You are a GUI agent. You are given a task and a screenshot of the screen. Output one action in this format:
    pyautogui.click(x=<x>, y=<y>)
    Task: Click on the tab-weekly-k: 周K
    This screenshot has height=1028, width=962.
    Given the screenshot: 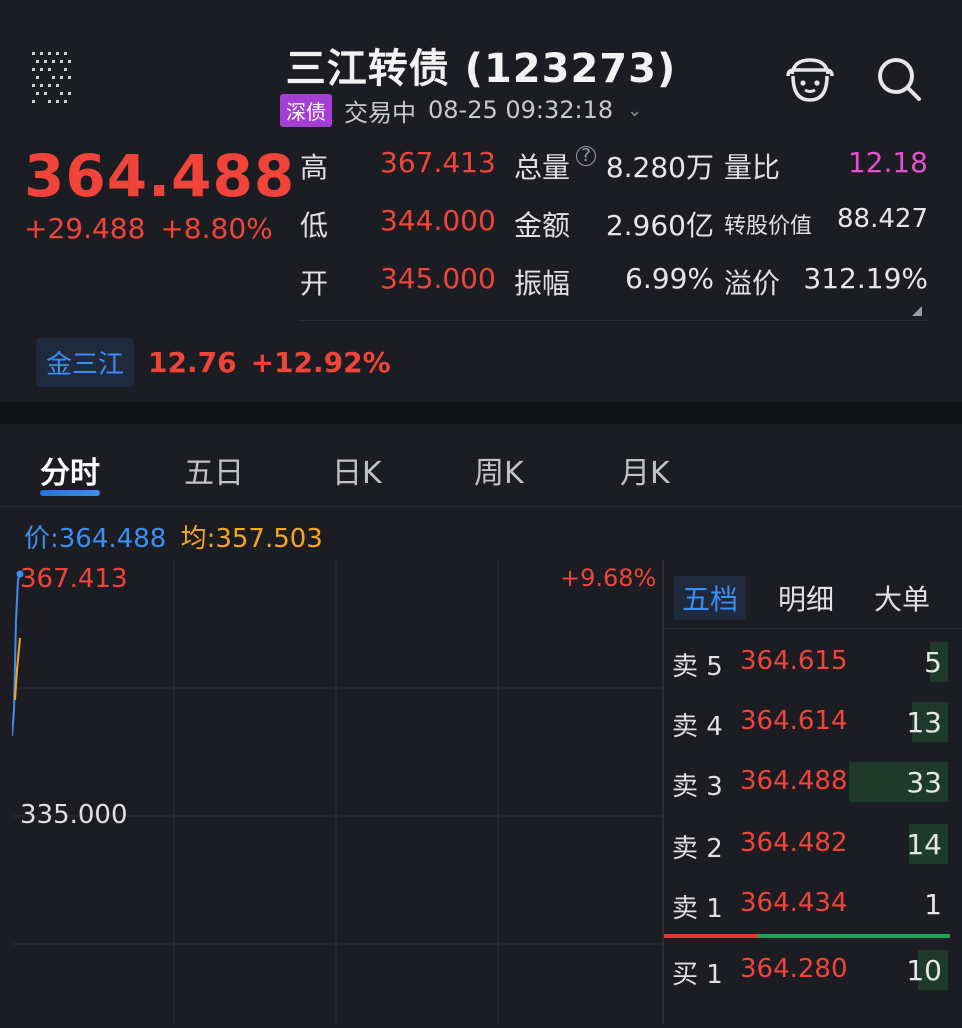 What is the action you would take?
    pyautogui.click(x=499, y=470)
    